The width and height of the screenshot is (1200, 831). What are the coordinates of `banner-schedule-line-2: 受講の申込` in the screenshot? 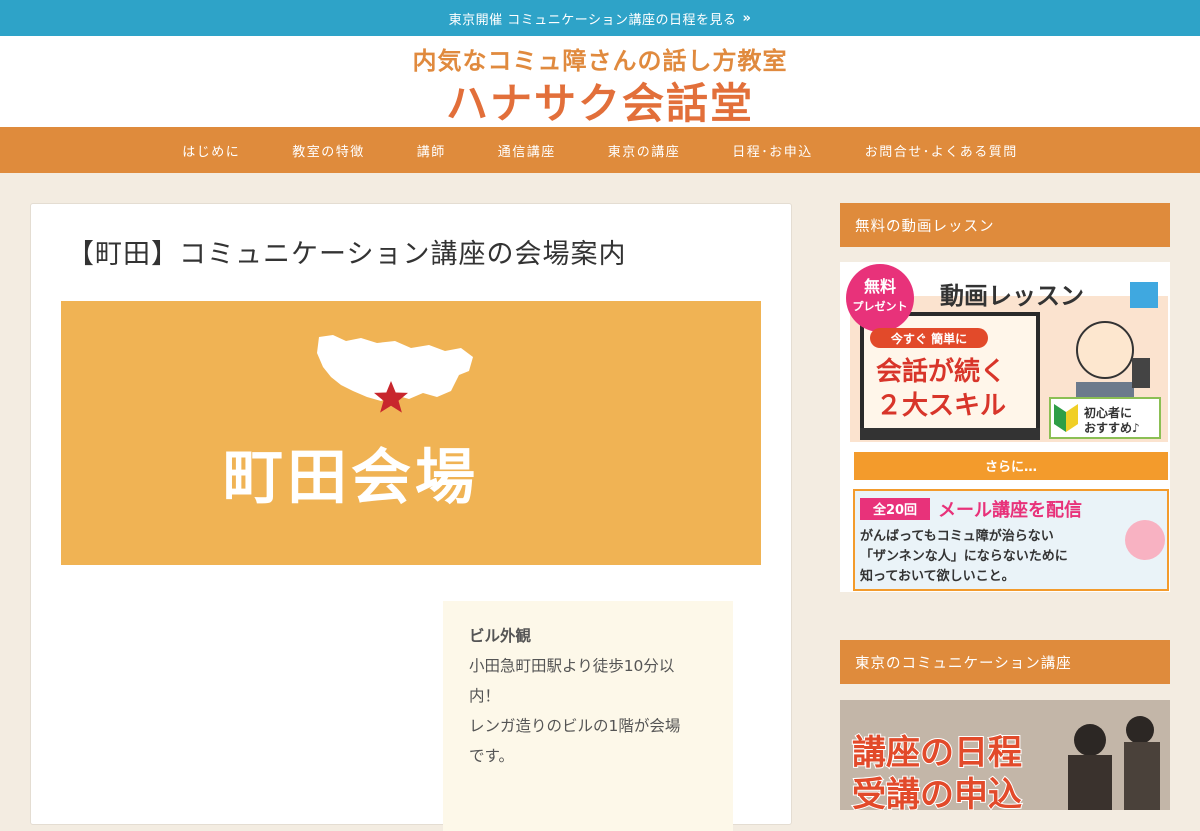 It's located at (937, 792).